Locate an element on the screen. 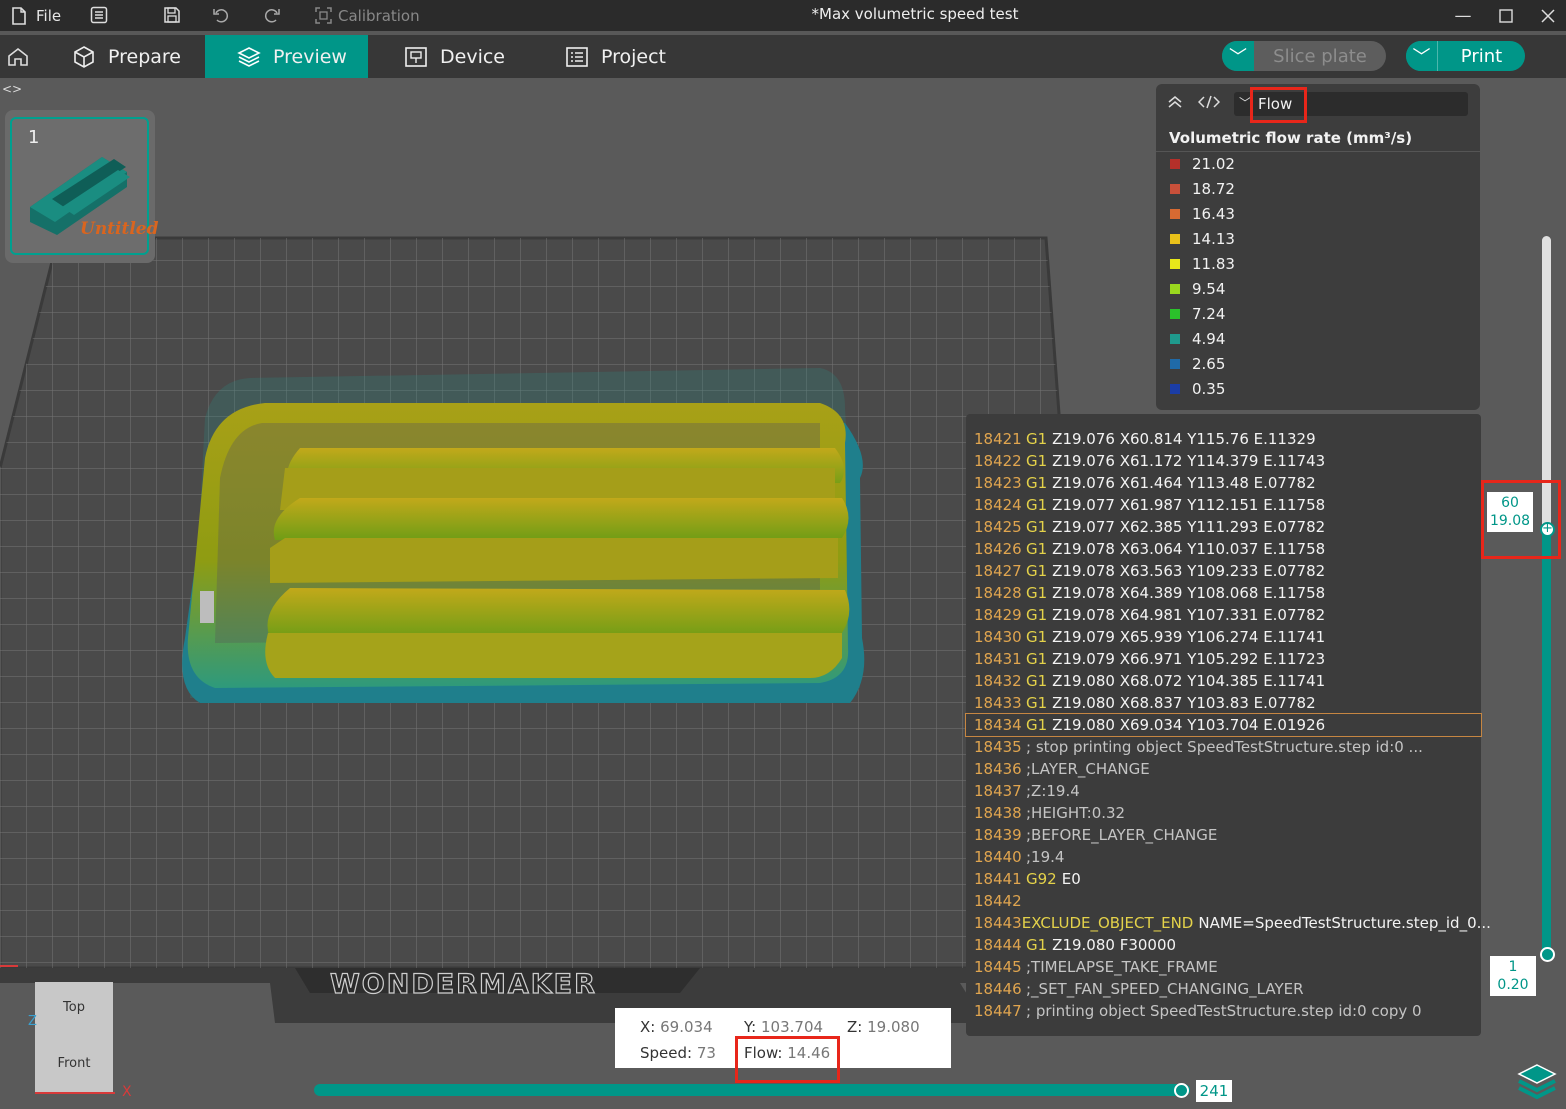  maximize-button is located at coordinates (1506, 15).